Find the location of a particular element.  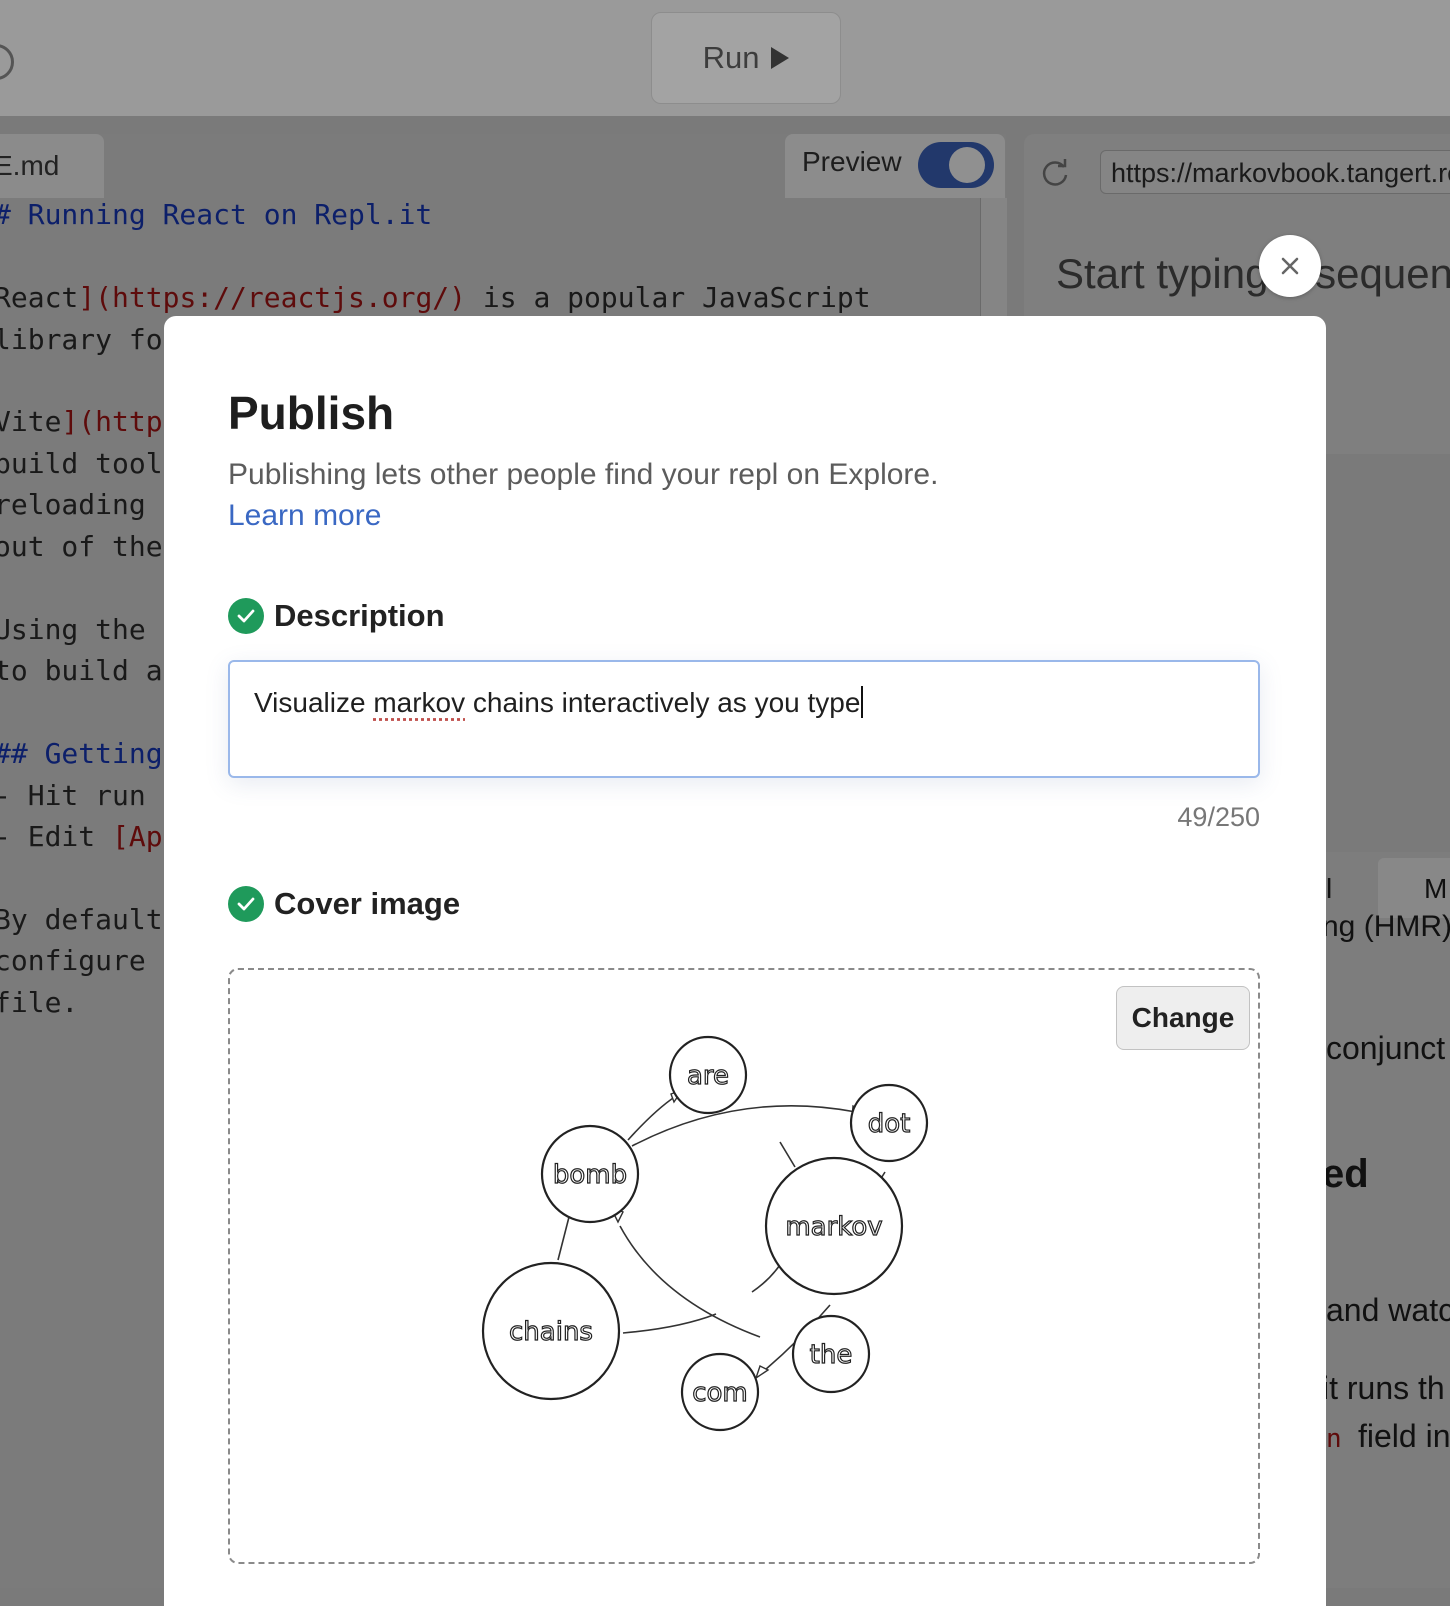

graph-node-label: dot is located at coordinates (889, 1124).